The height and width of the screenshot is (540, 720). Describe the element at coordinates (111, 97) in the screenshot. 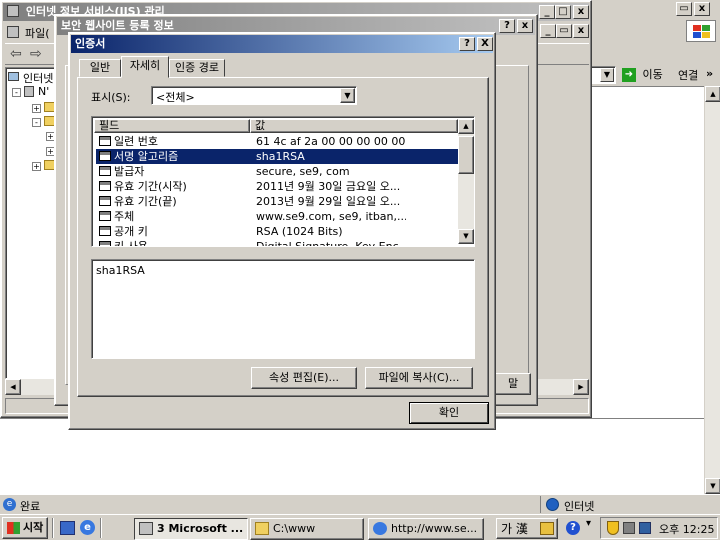

I see `show-label: 표시(S):` at that location.